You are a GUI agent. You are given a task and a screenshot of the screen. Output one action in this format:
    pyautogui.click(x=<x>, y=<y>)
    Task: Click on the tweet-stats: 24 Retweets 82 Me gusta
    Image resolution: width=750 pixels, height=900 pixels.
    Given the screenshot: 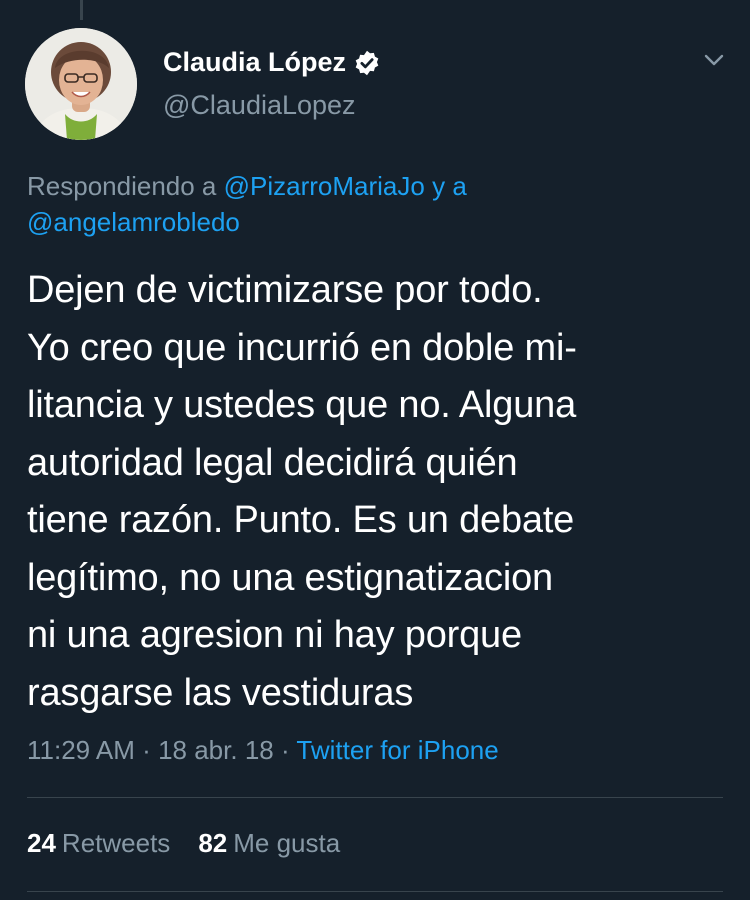 What is the action you would take?
    pyautogui.click(x=183, y=843)
    